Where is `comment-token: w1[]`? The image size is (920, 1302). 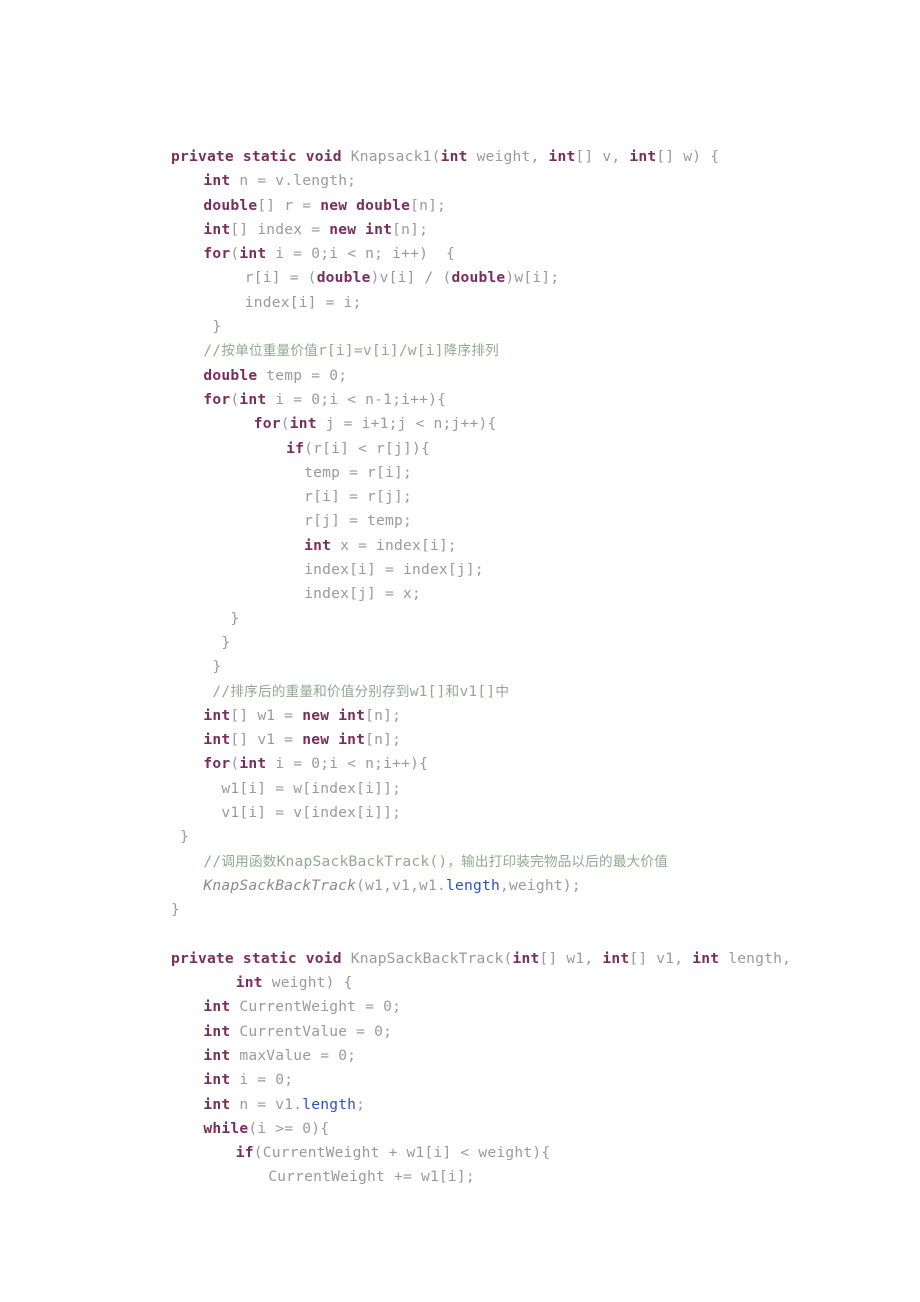 comment-token: w1[] is located at coordinates (427, 691).